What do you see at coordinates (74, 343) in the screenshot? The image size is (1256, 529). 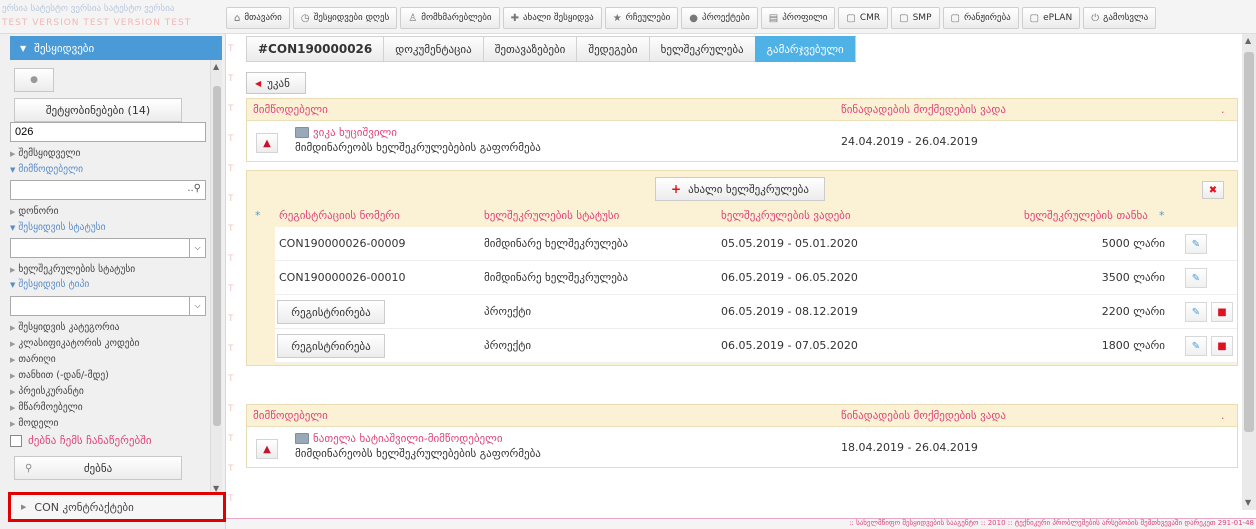 I see `filter-classifier-code: ▶ კლასიფიკატორის კოდები` at bounding box center [74, 343].